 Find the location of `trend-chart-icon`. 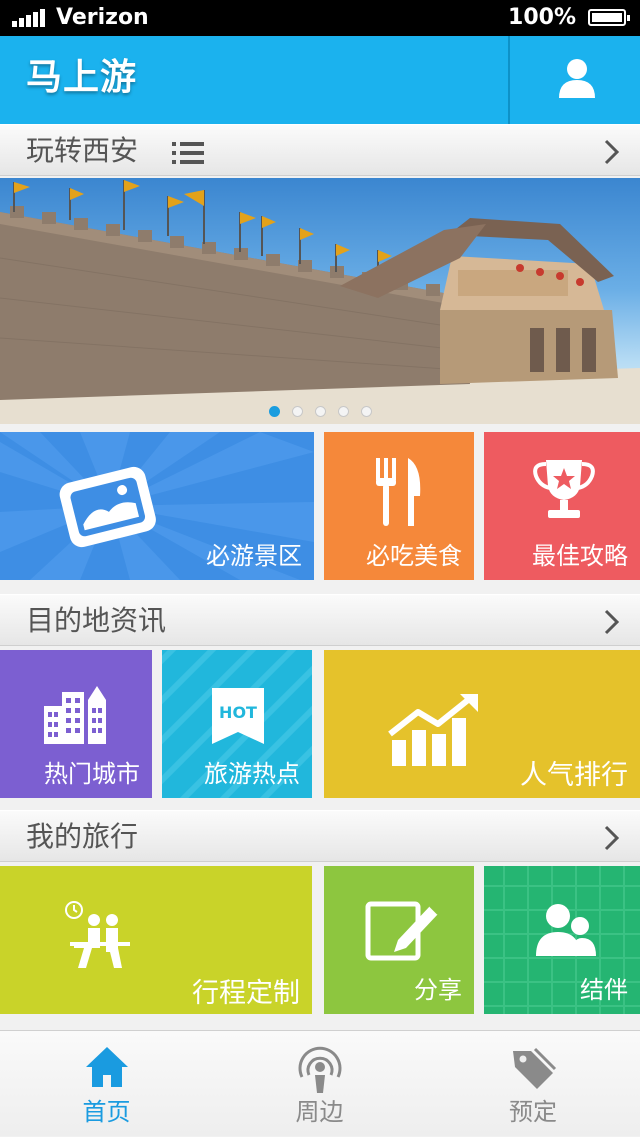

trend-chart-icon is located at coordinates (433, 730).